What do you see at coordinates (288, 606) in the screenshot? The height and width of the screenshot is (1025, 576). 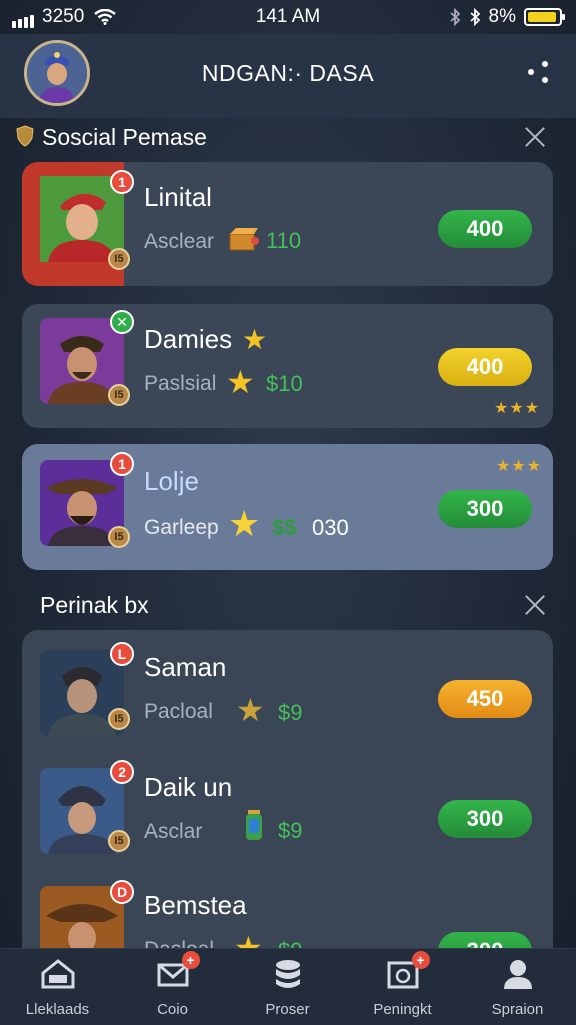 I see `section-header-ranking: Perinak bx` at bounding box center [288, 606].